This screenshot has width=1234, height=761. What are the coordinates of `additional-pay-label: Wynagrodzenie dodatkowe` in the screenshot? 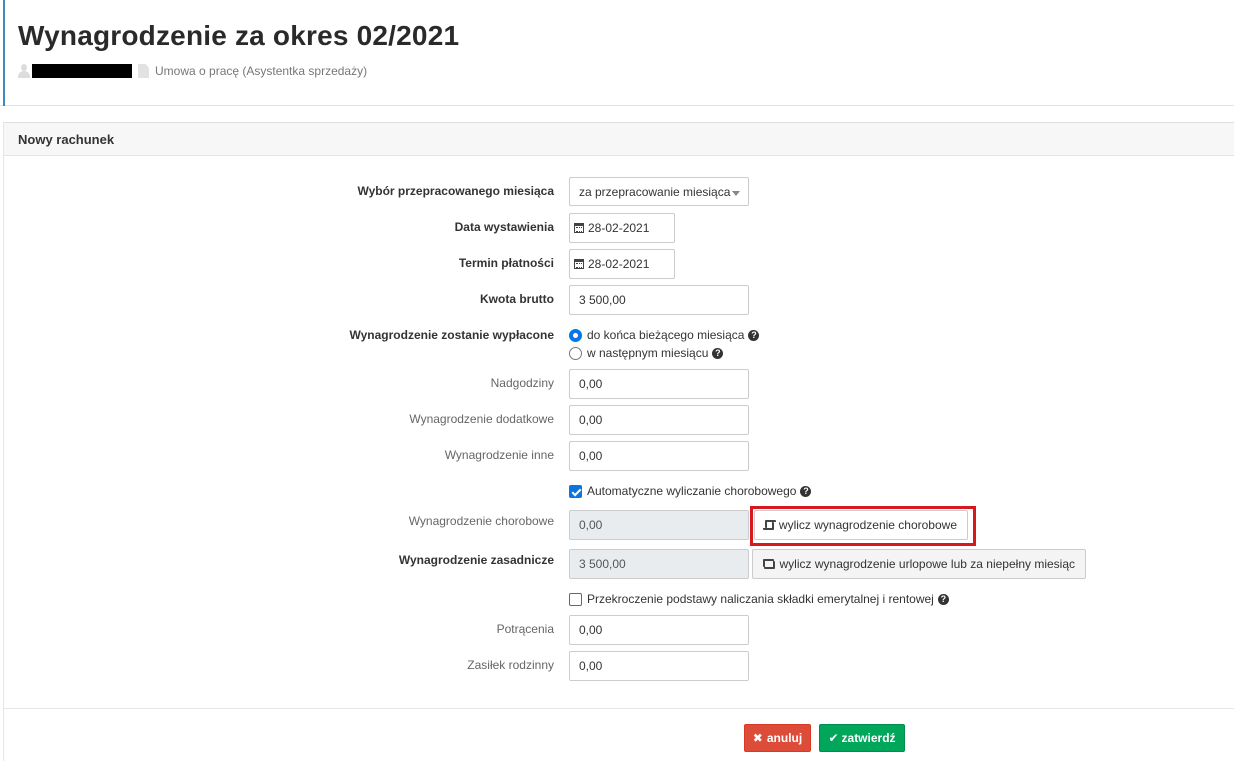 It's located at (481, 419).